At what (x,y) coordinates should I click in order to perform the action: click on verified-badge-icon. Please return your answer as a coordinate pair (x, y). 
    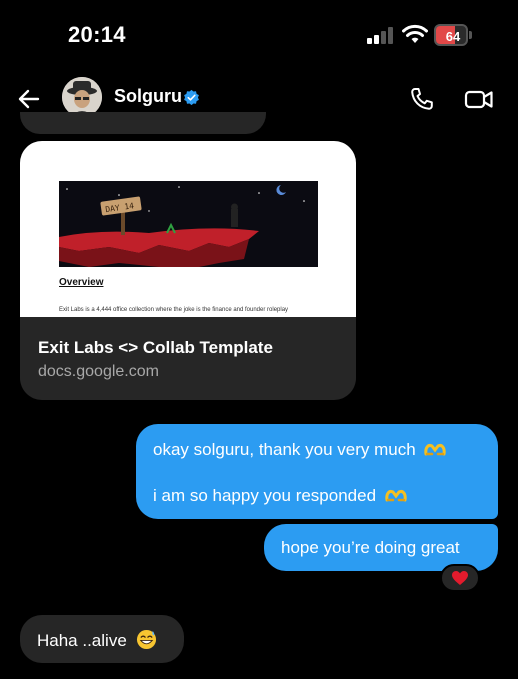
    Looking at the image, I should click on (191, 97).